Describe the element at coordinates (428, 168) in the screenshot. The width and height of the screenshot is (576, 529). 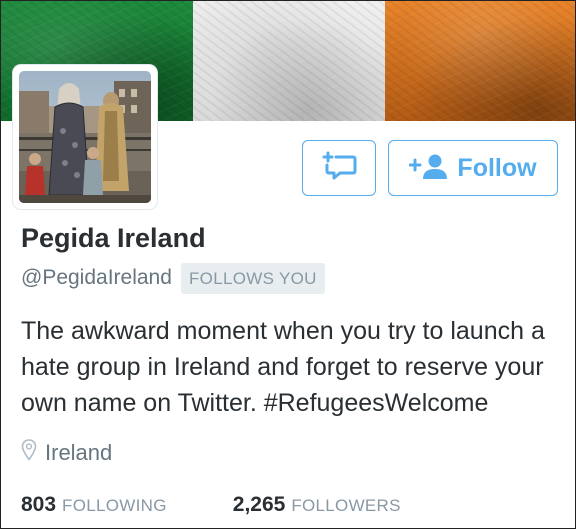
I see `add-person-icon` at that location.